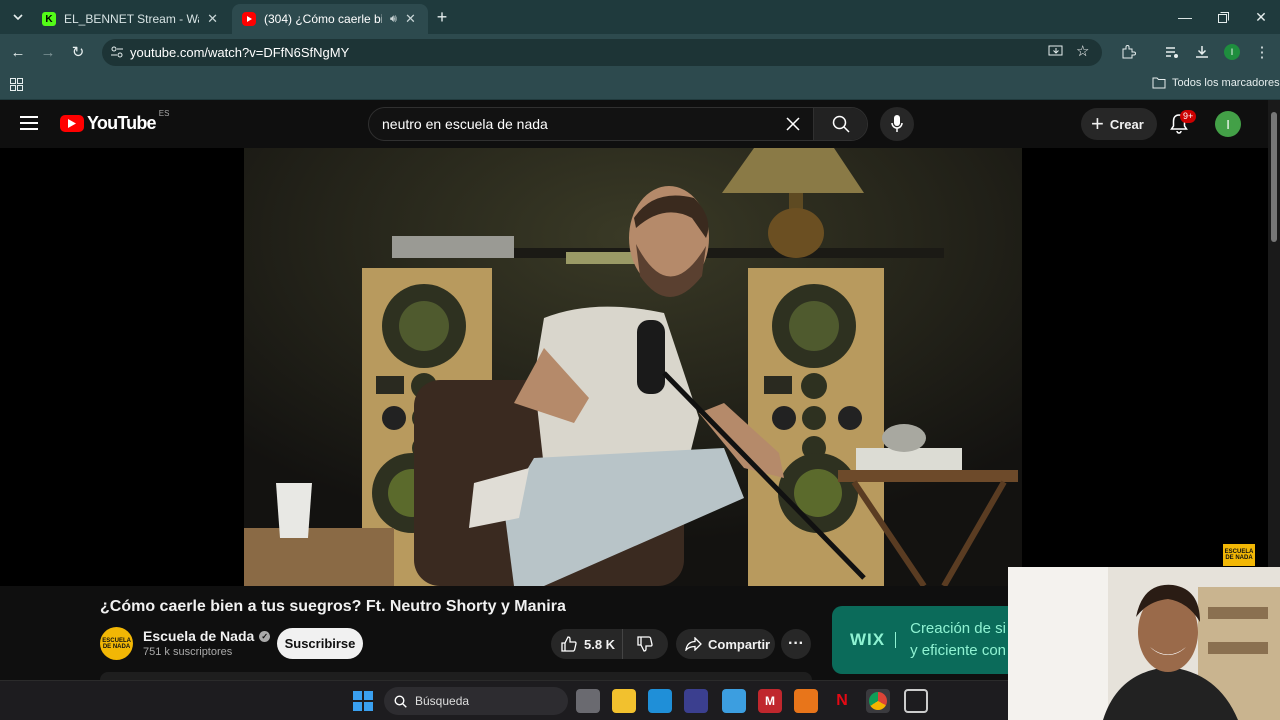 The height and width of the screenshot is (720, 1280). I want to click on region-code: ES, so click(164, 113).